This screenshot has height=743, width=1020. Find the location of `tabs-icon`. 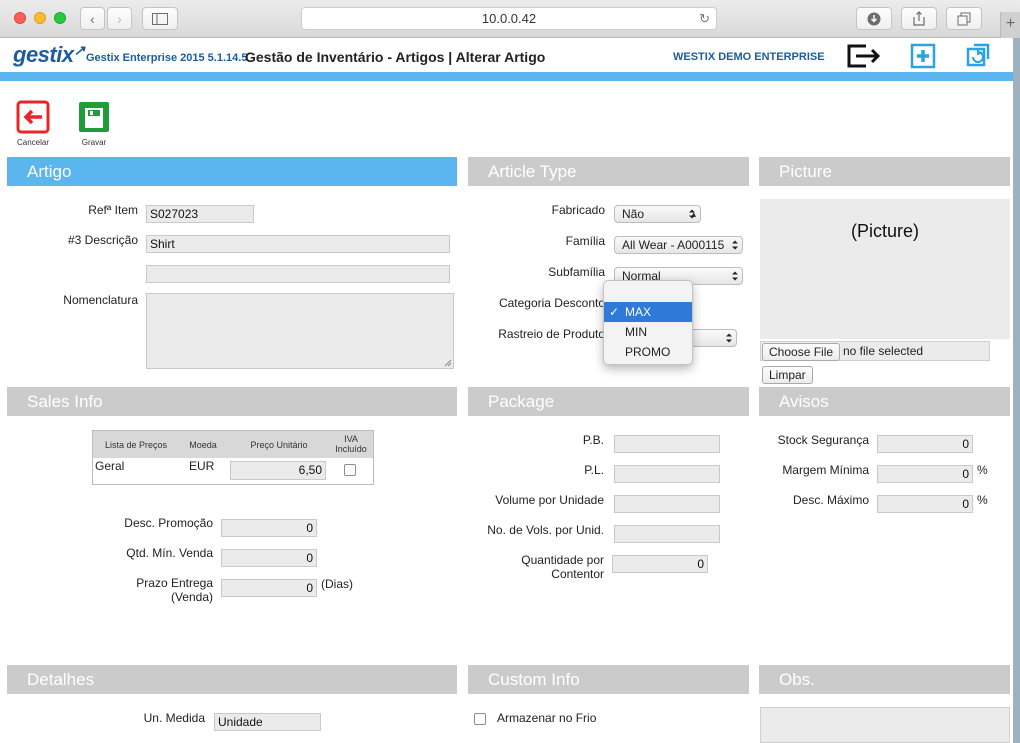

tabs-icon is located at coordinates (964, 18).